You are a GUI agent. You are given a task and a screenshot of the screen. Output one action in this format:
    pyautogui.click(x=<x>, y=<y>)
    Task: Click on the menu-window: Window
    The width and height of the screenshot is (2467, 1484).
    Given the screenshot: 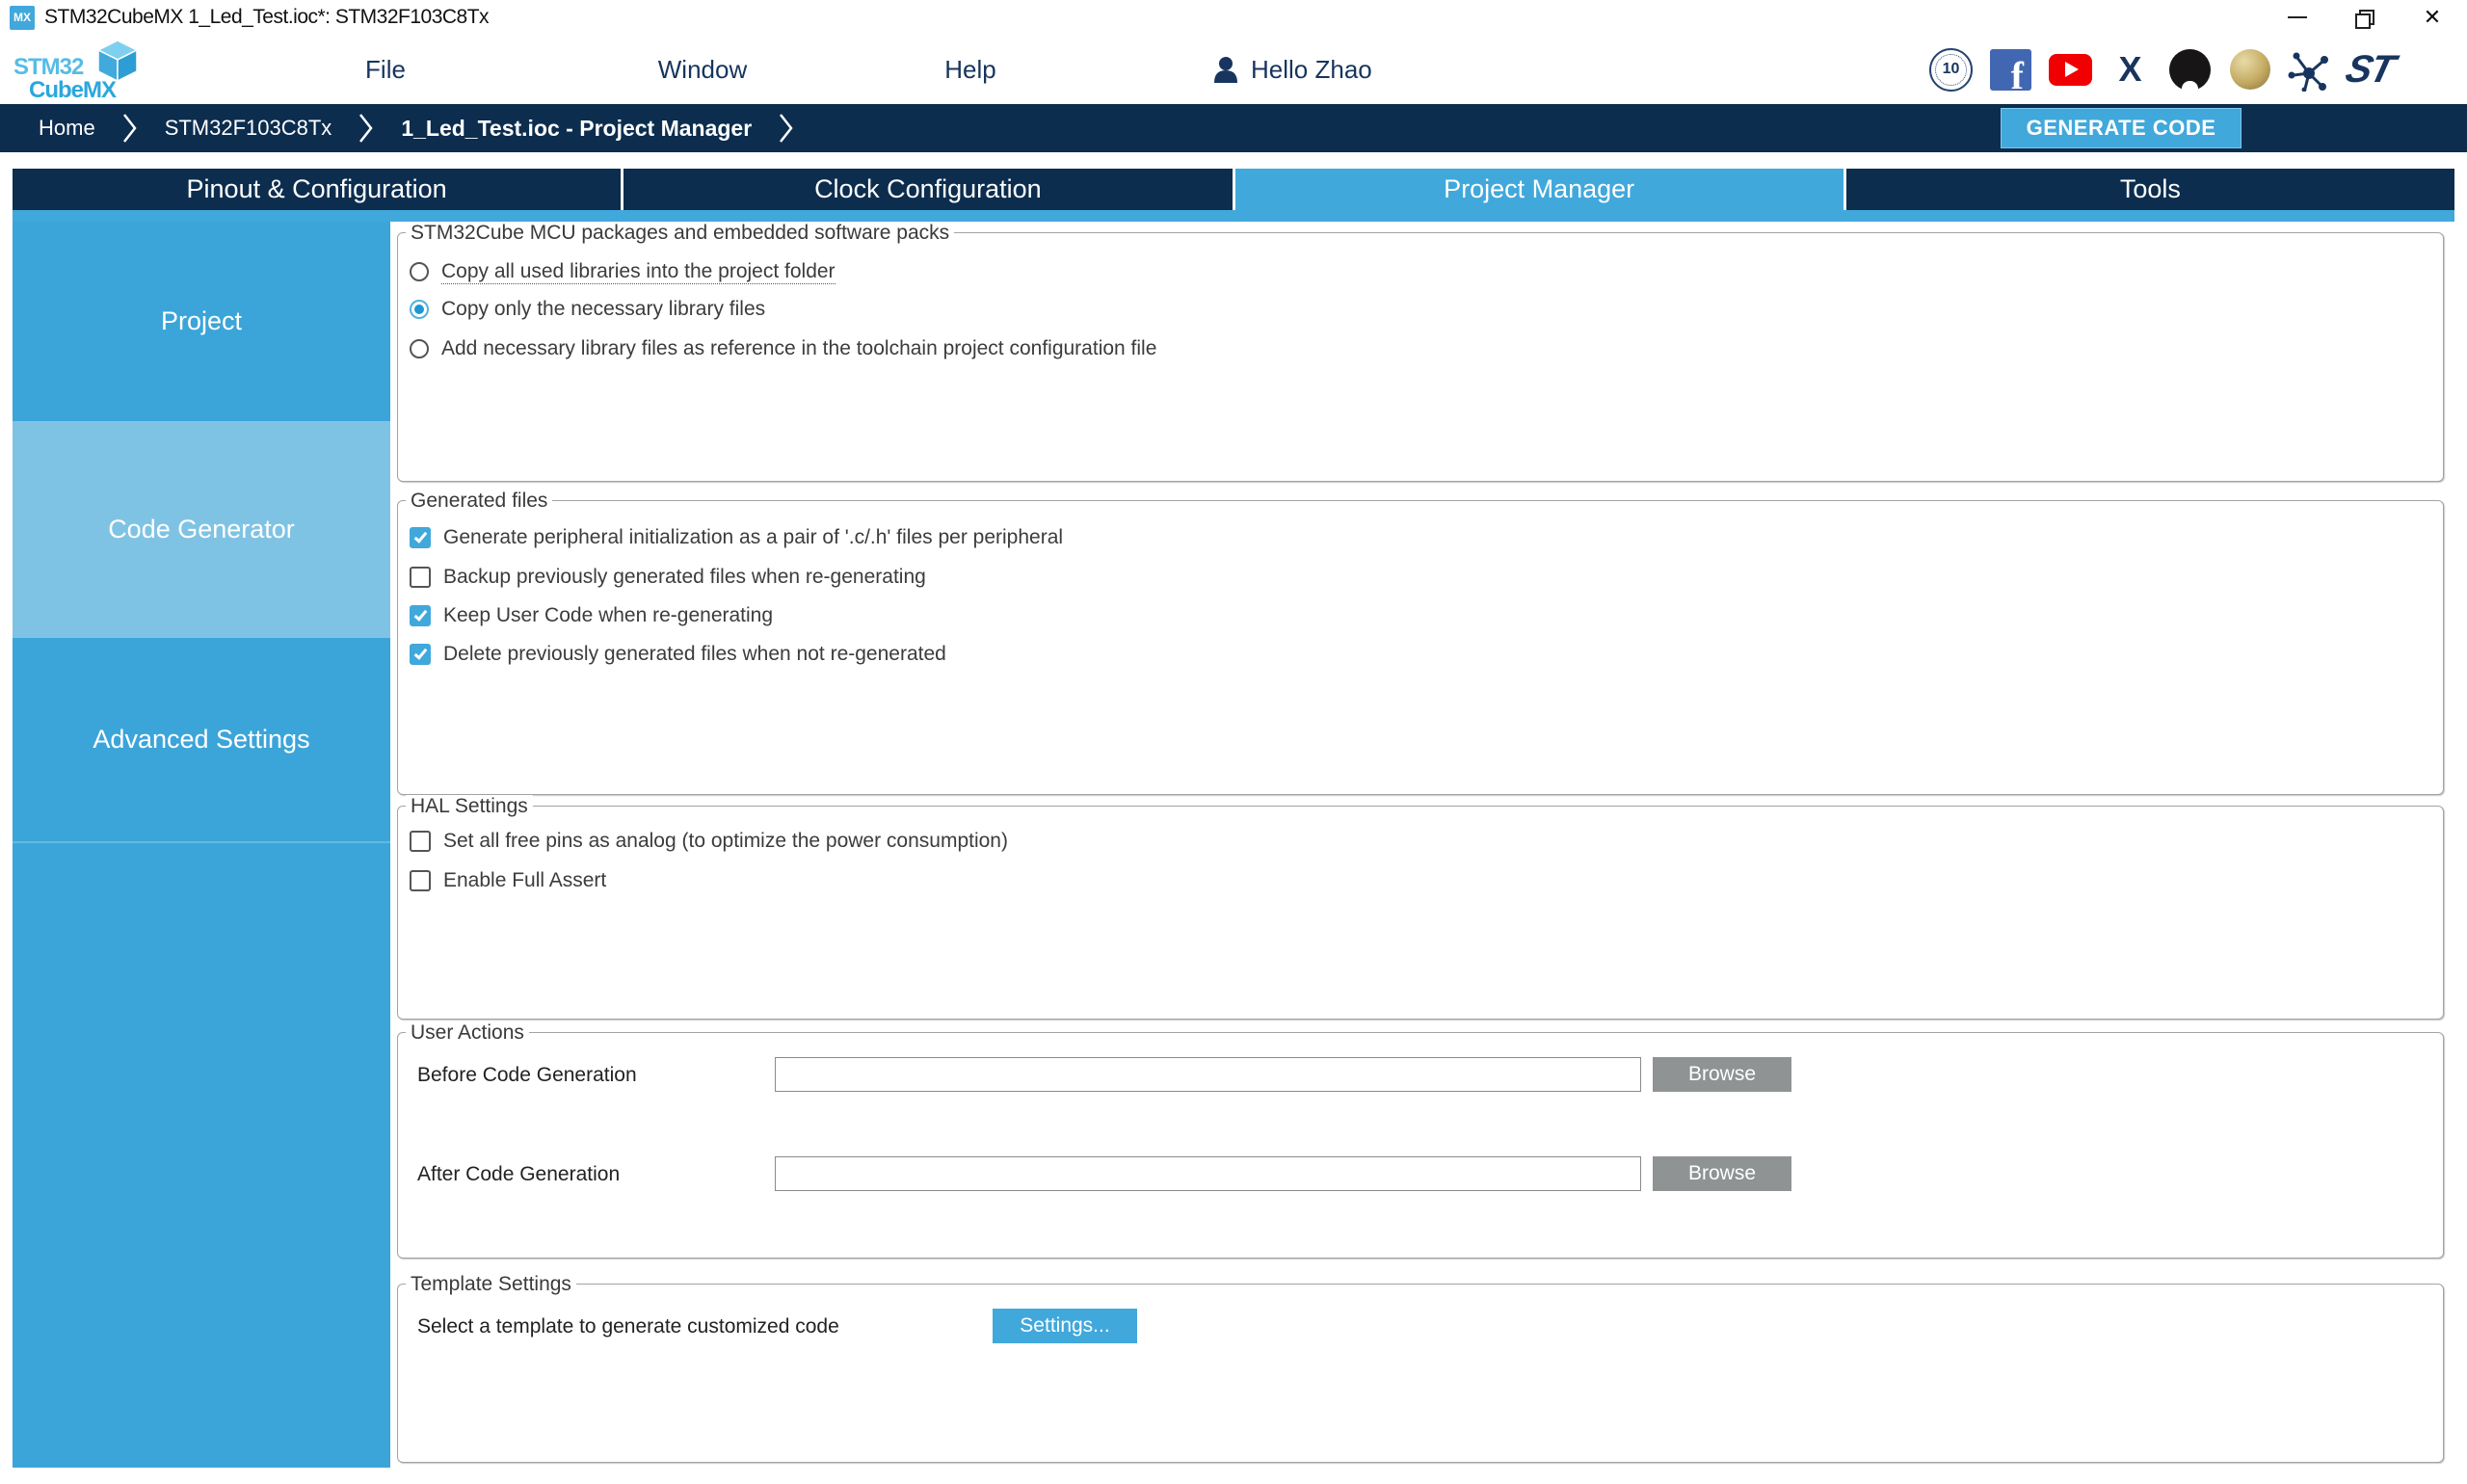 What is the action you would take?
    pyautogui.click(x=702, y=69)
    